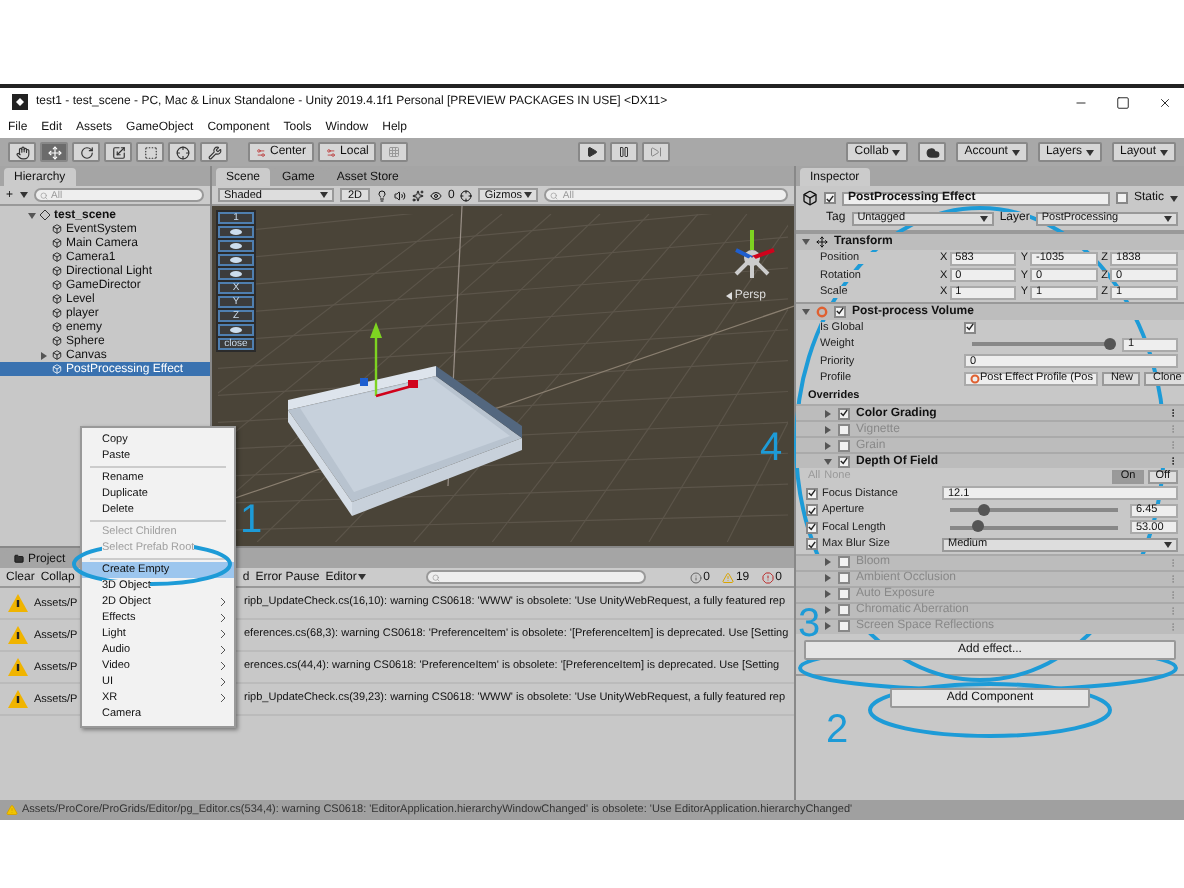  What do you see at coordinates (840, 311) in the screenshot?
I see `component-checkbox` at bounding box center [840, 311].